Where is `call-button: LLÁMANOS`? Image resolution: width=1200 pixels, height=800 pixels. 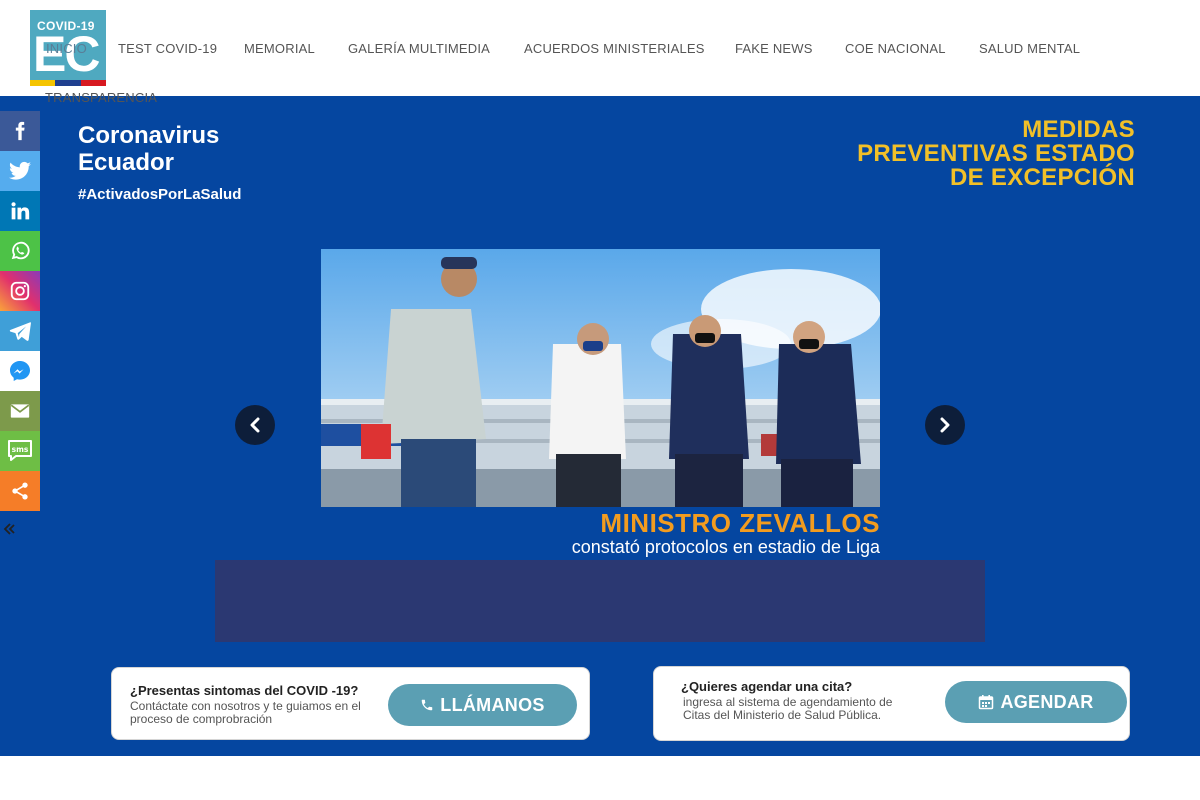 call-button: LLÁMANOS is located at coordinates (482, 705).